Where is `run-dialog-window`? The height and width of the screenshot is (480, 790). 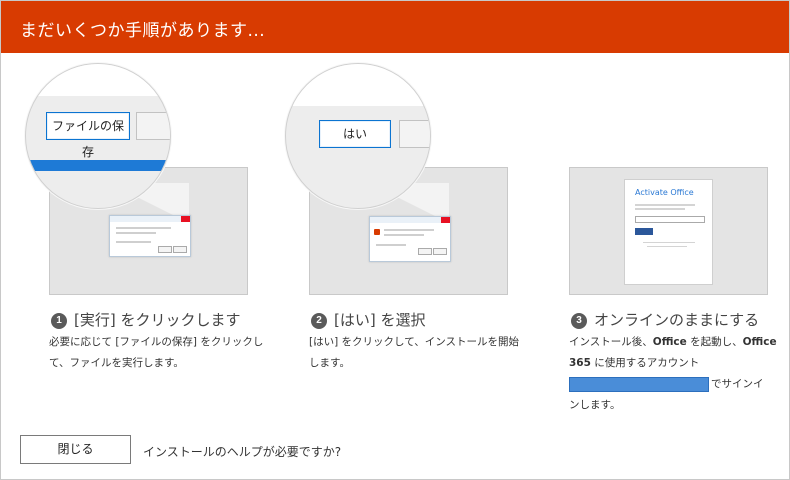 run-dialog-window is located at coordinates (150, 236).